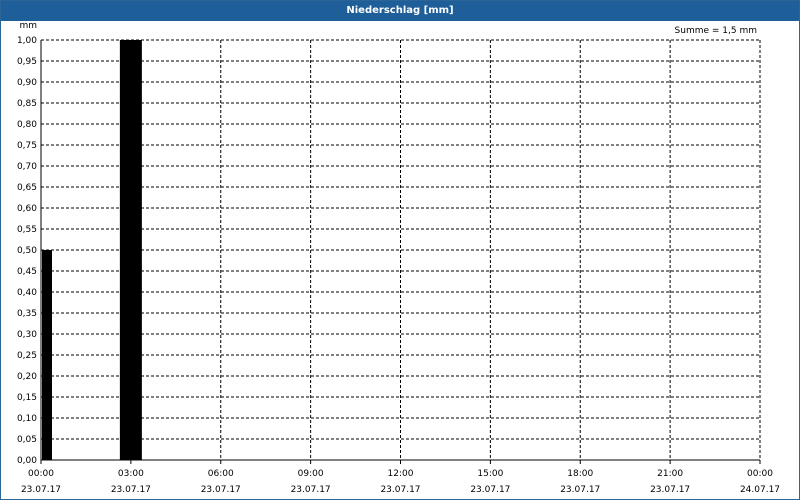 The height and width of the screenshot is (500, 800). What do you see at coordinates (27, 419) in the screenshot?
I see `y-tick-label: 0,10` at bounding box center [27, 419].